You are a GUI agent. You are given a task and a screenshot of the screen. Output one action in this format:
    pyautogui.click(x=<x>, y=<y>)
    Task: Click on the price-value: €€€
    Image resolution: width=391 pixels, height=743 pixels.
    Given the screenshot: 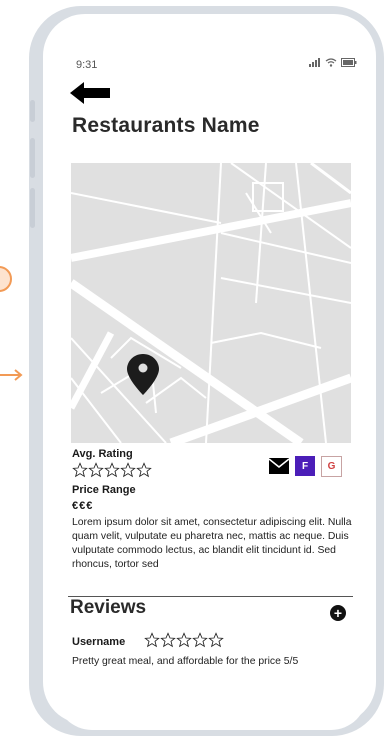 What is the action you would take?
    pyautogui.click(x=83, y=506)
    